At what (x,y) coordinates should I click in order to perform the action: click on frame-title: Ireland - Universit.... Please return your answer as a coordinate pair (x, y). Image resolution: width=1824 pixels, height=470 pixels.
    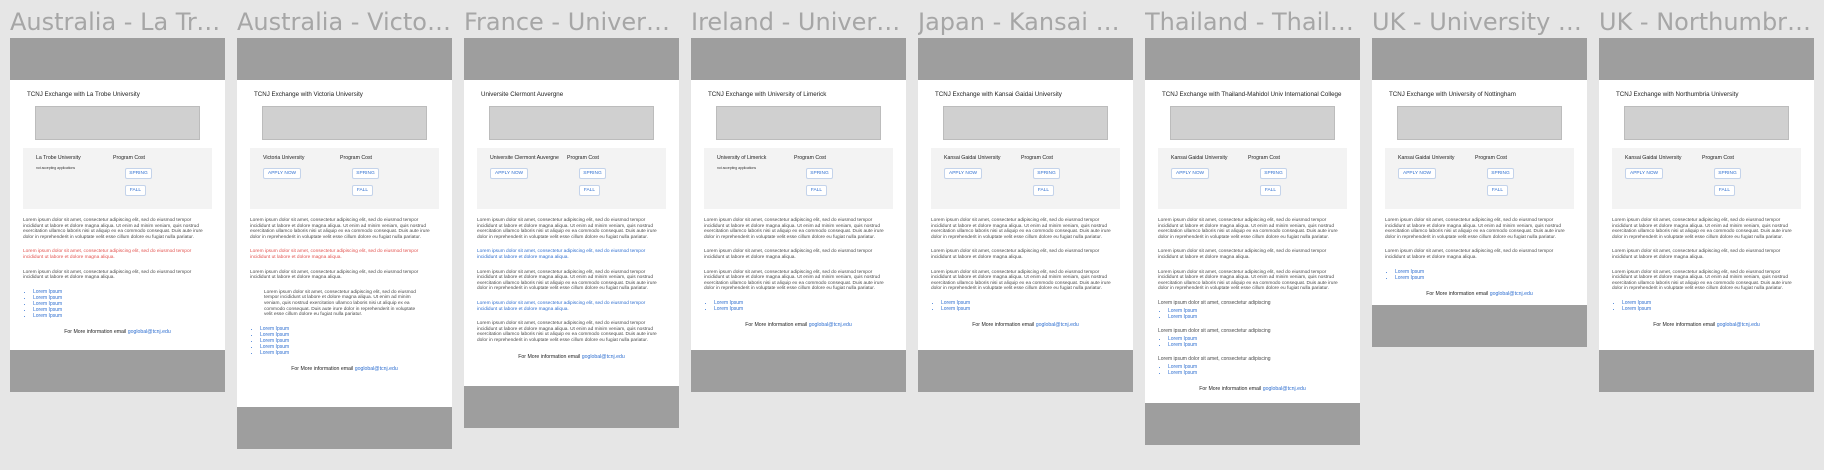
    Looking at the image, I should click on (798, 22).